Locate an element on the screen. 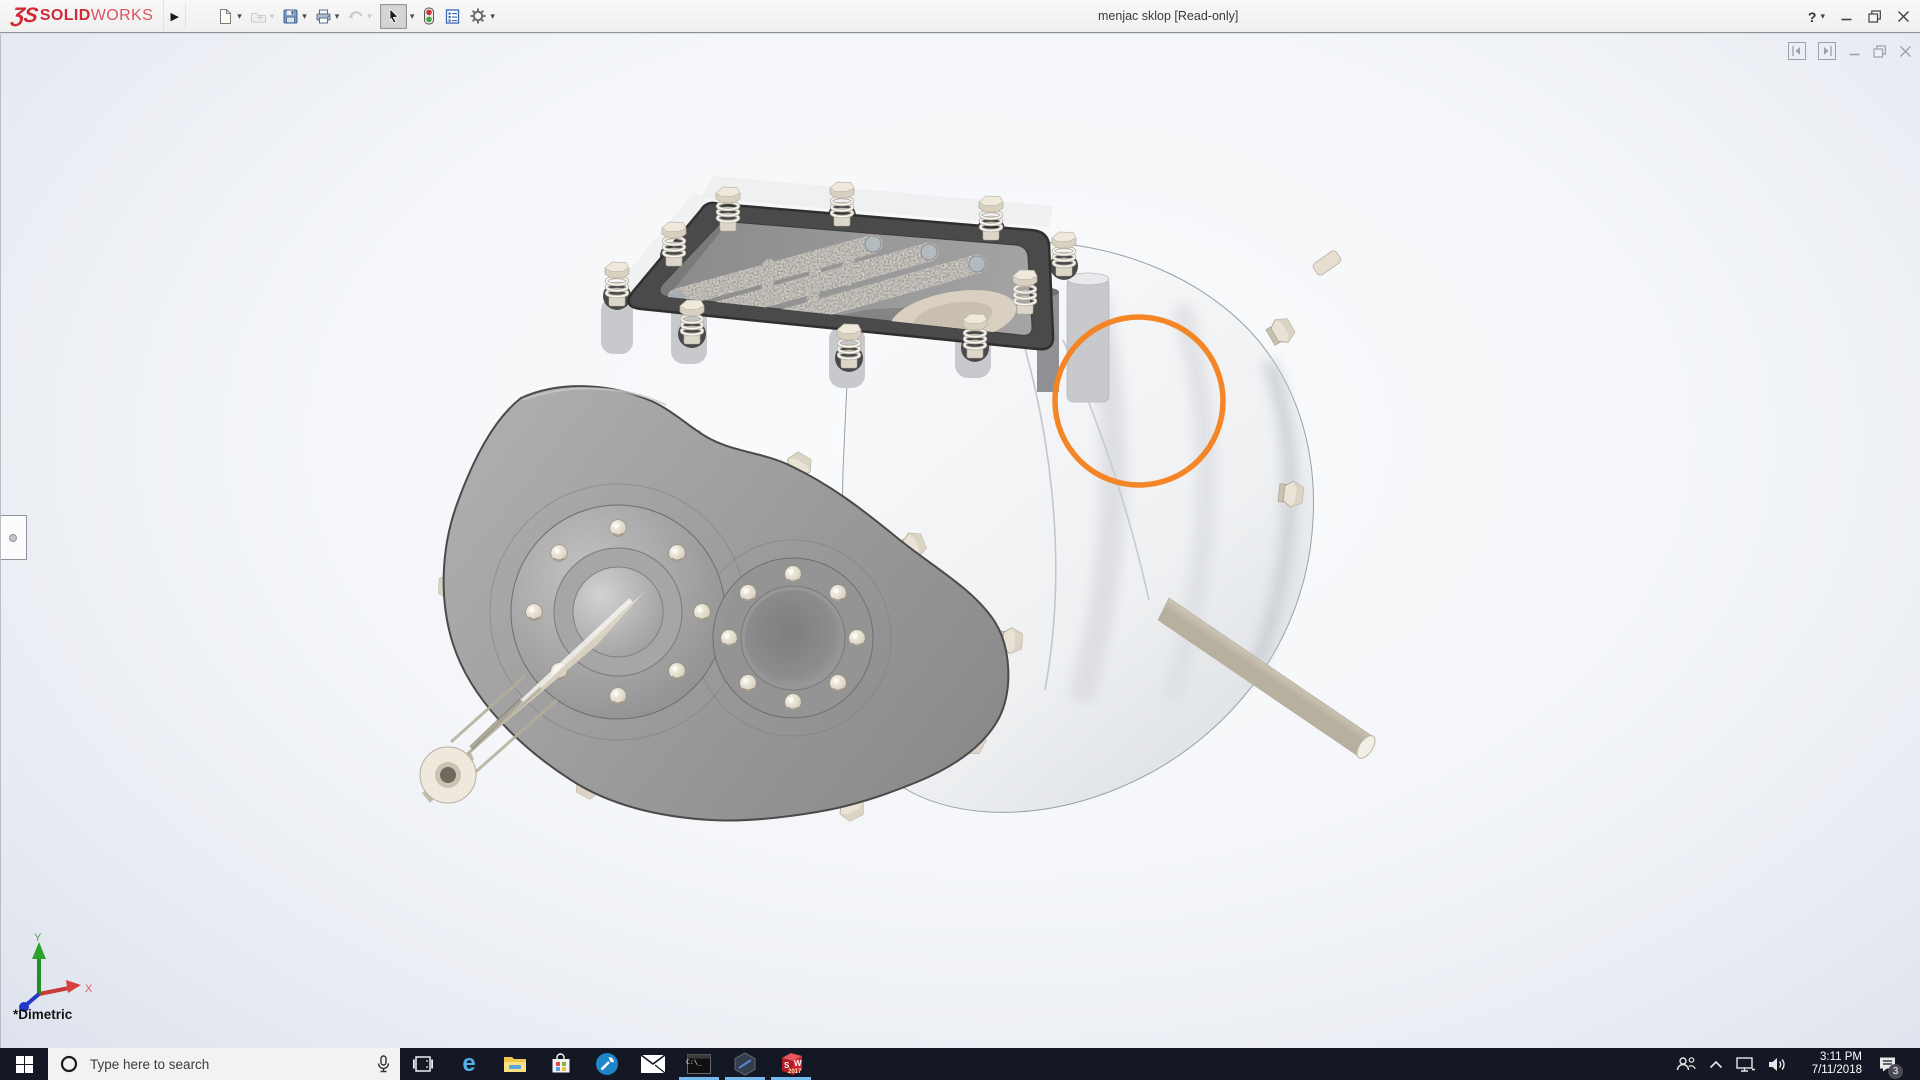 Image resolution: width=1920 pixels, height=1080 pixels. properties-list-icon is located at coordinates (453, 16).